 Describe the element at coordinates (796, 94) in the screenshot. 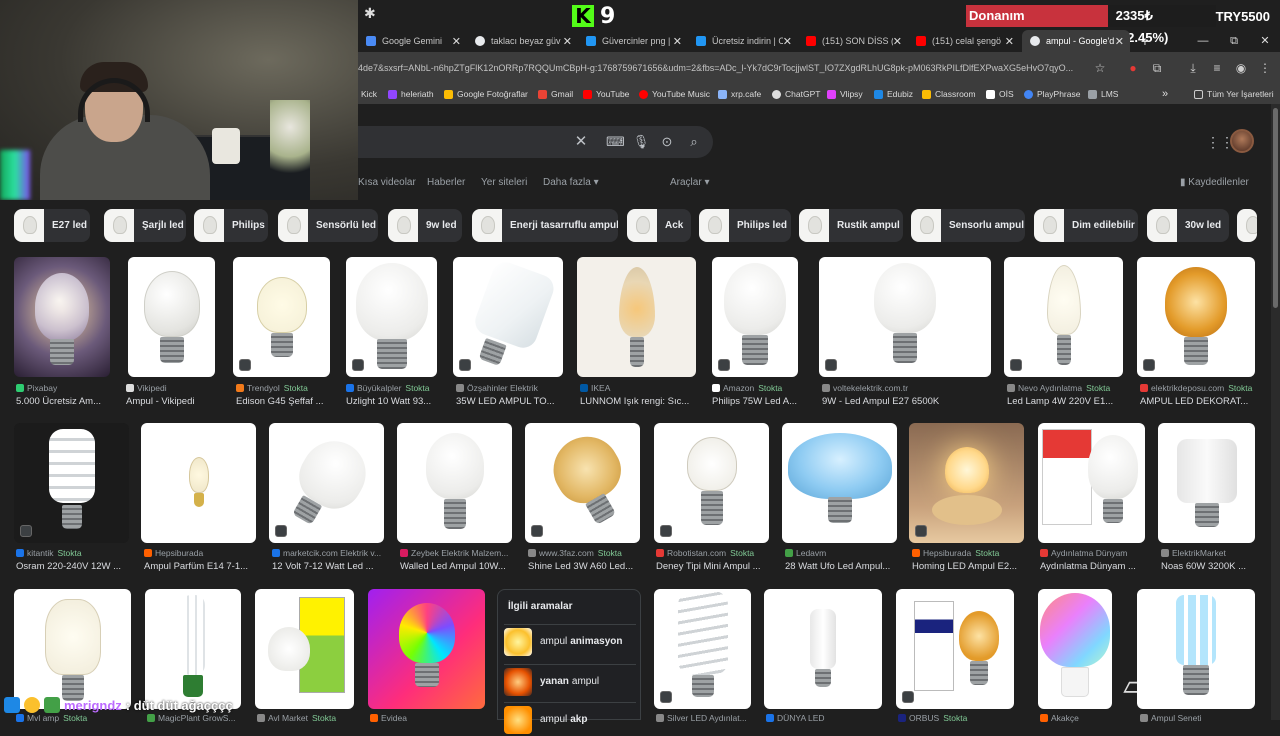

I see `bookmark-chatgpt: ChatGPT` at that location.